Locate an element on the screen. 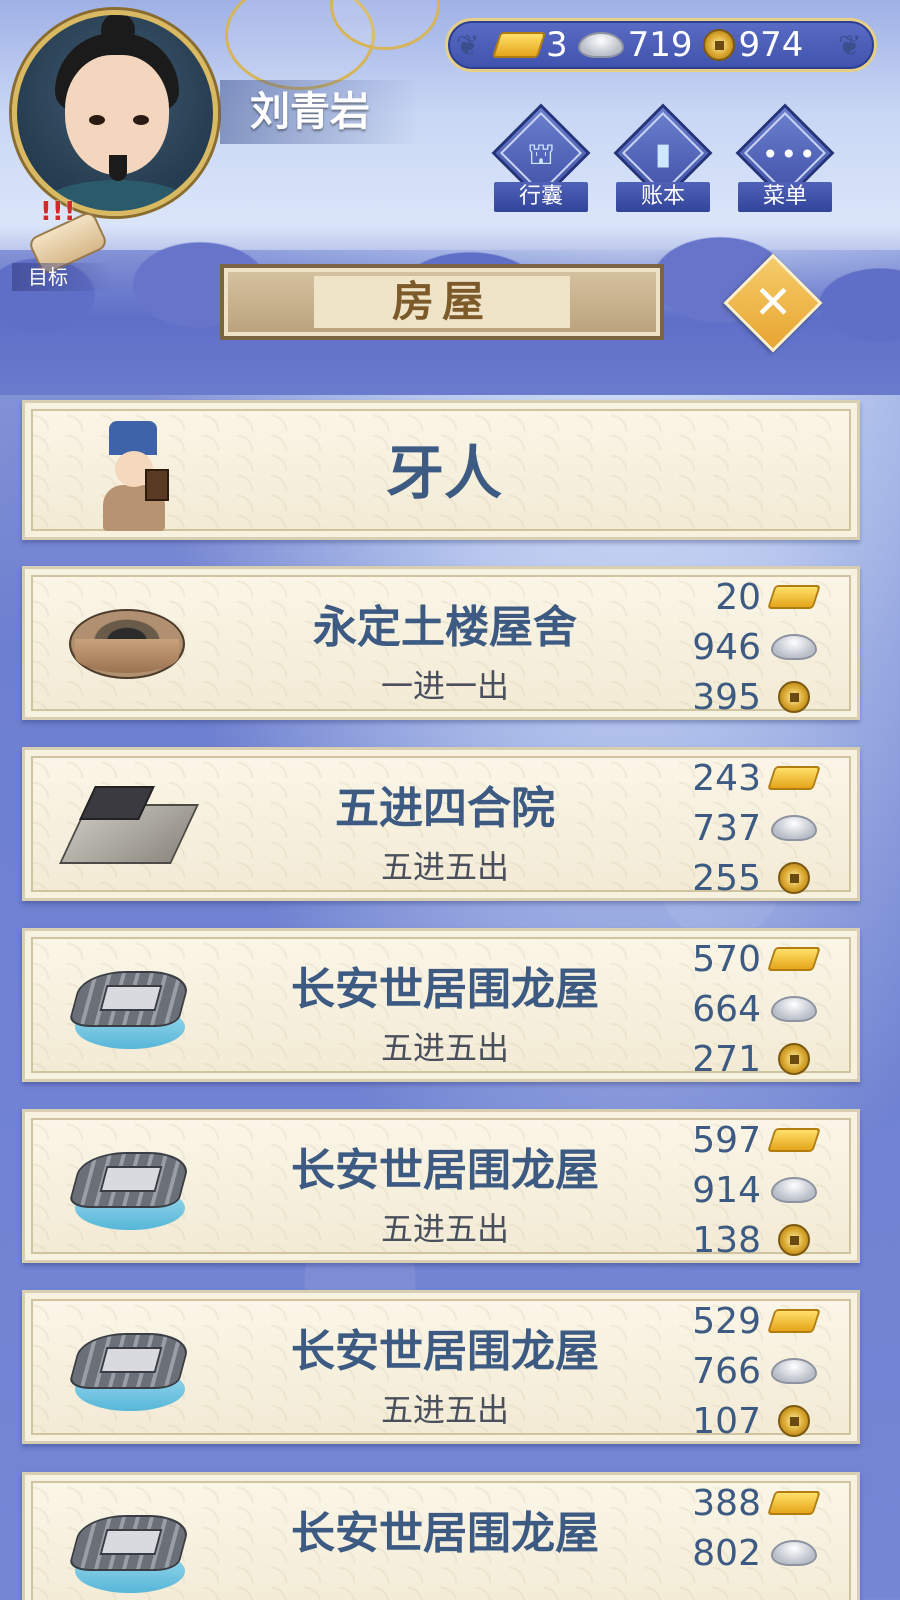 This screenshot has height=1600, width=900. currency-bar: ❦ 3 719 974 ❦ is located at coordinates (661, 45).